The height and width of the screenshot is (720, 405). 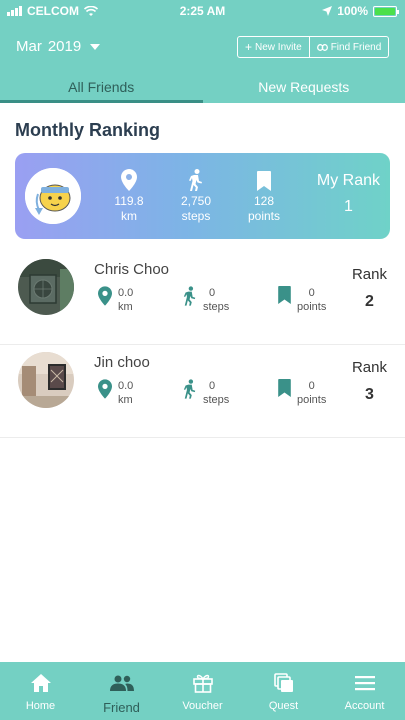 I want to click on link-icon, so click(x=322, y=47).